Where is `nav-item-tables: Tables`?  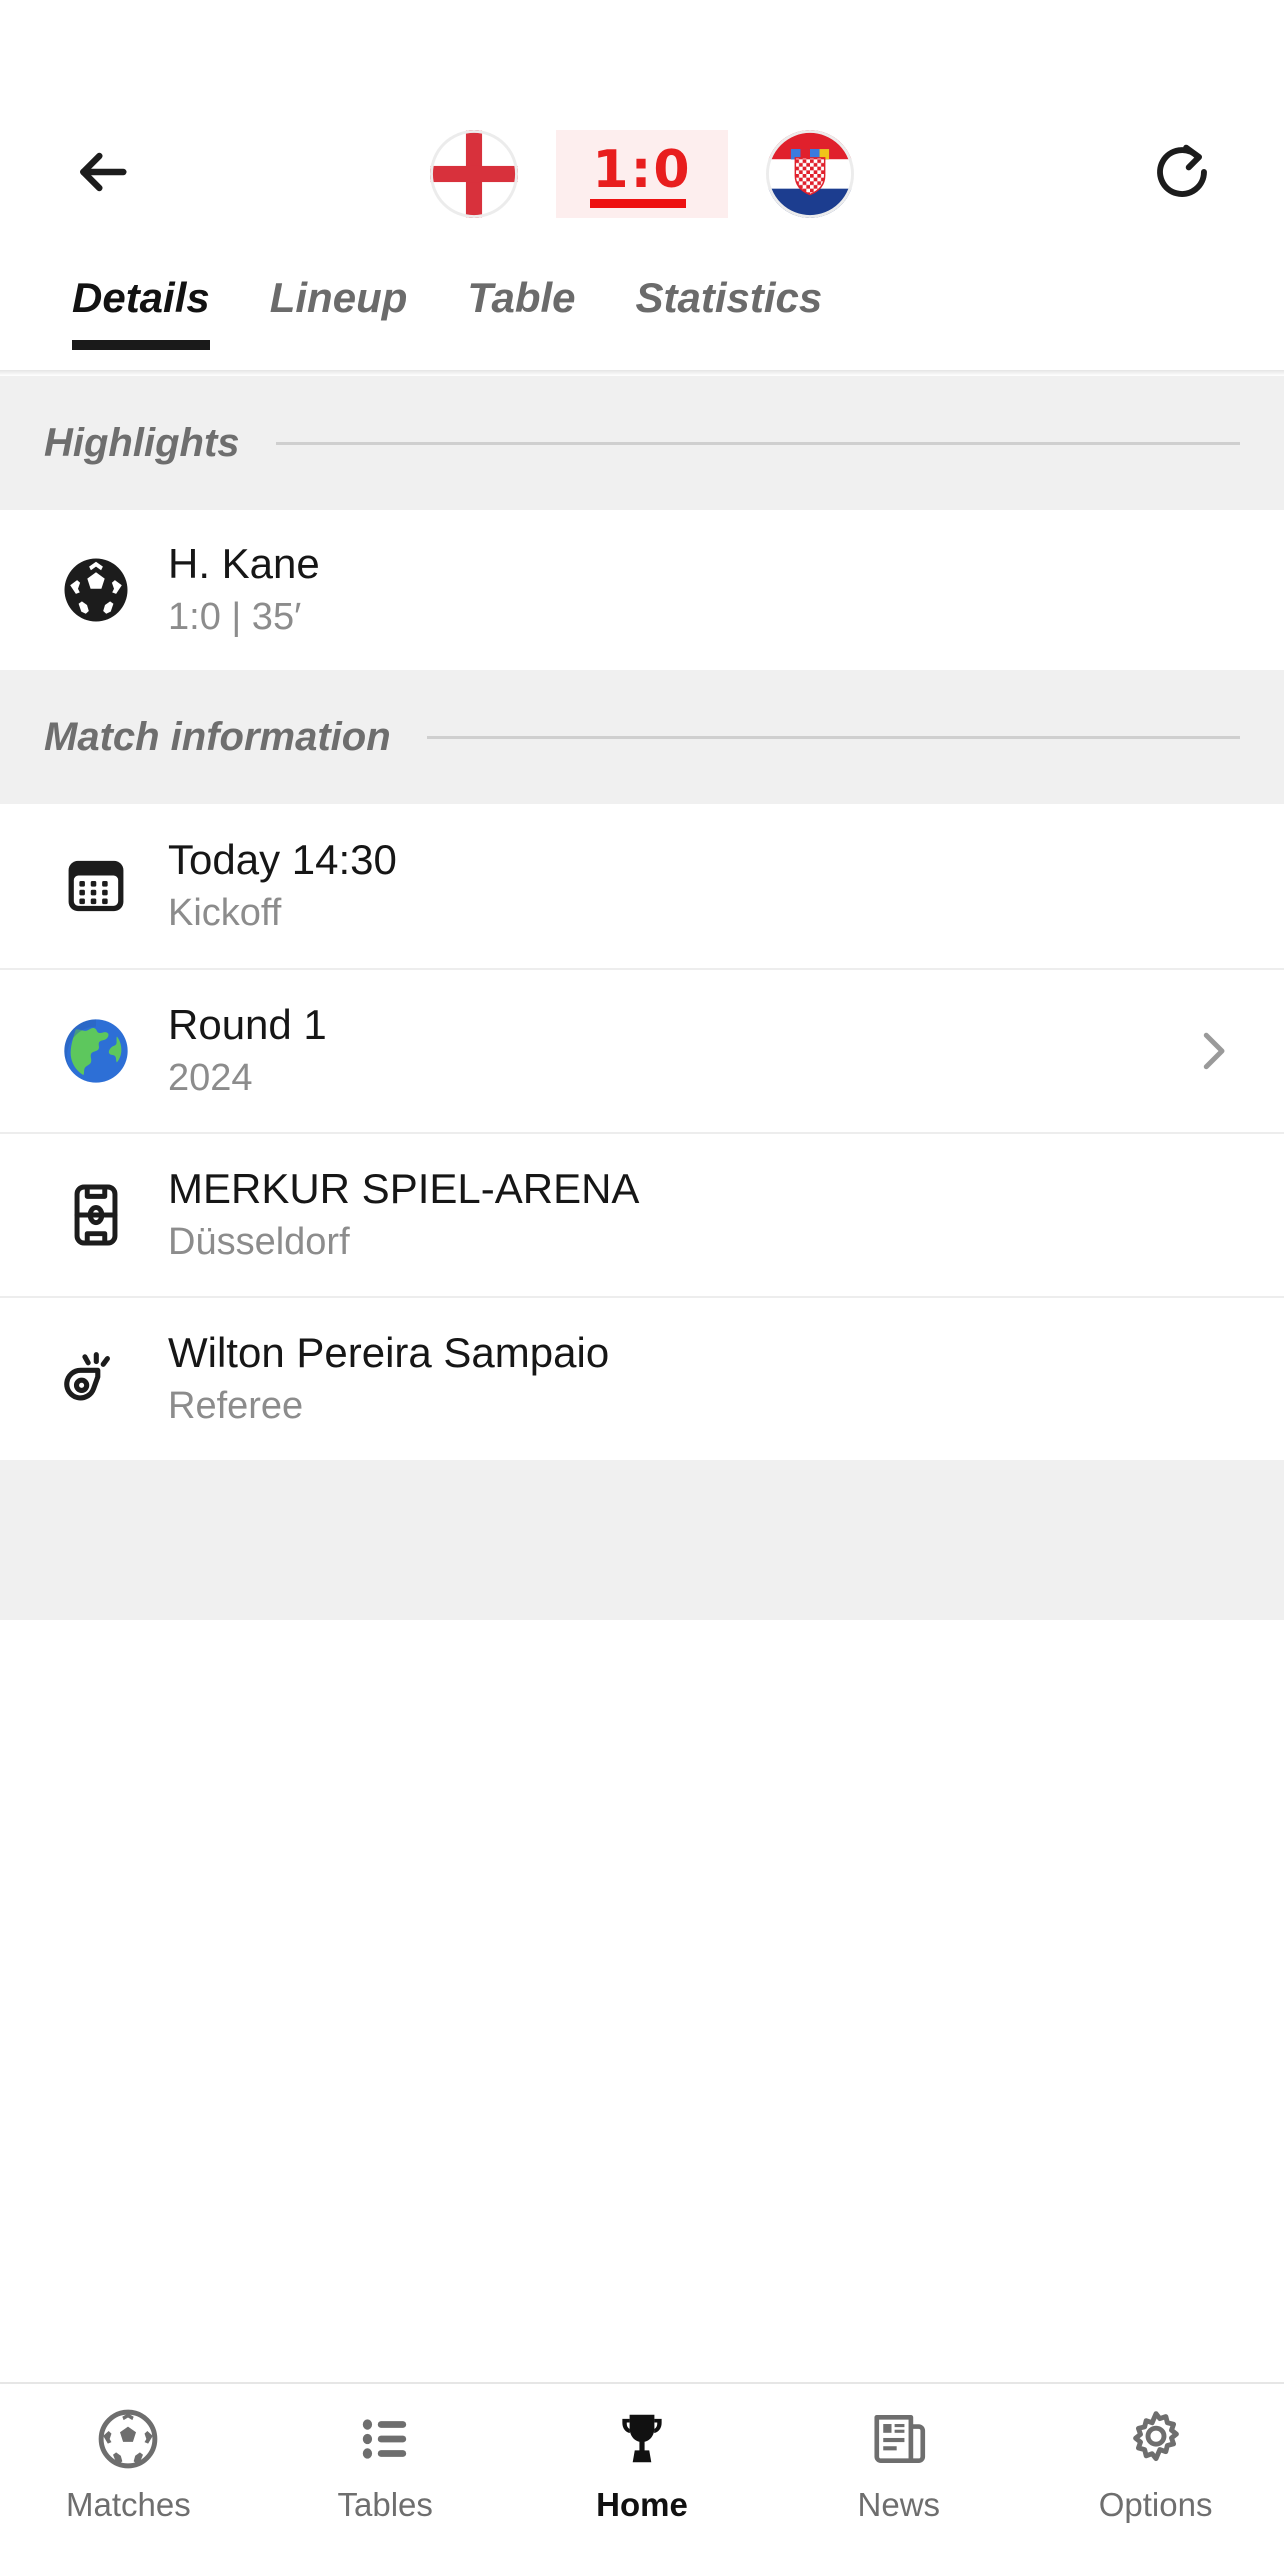 nav-item-tables: Tables is located at coordinates (385, 2465).